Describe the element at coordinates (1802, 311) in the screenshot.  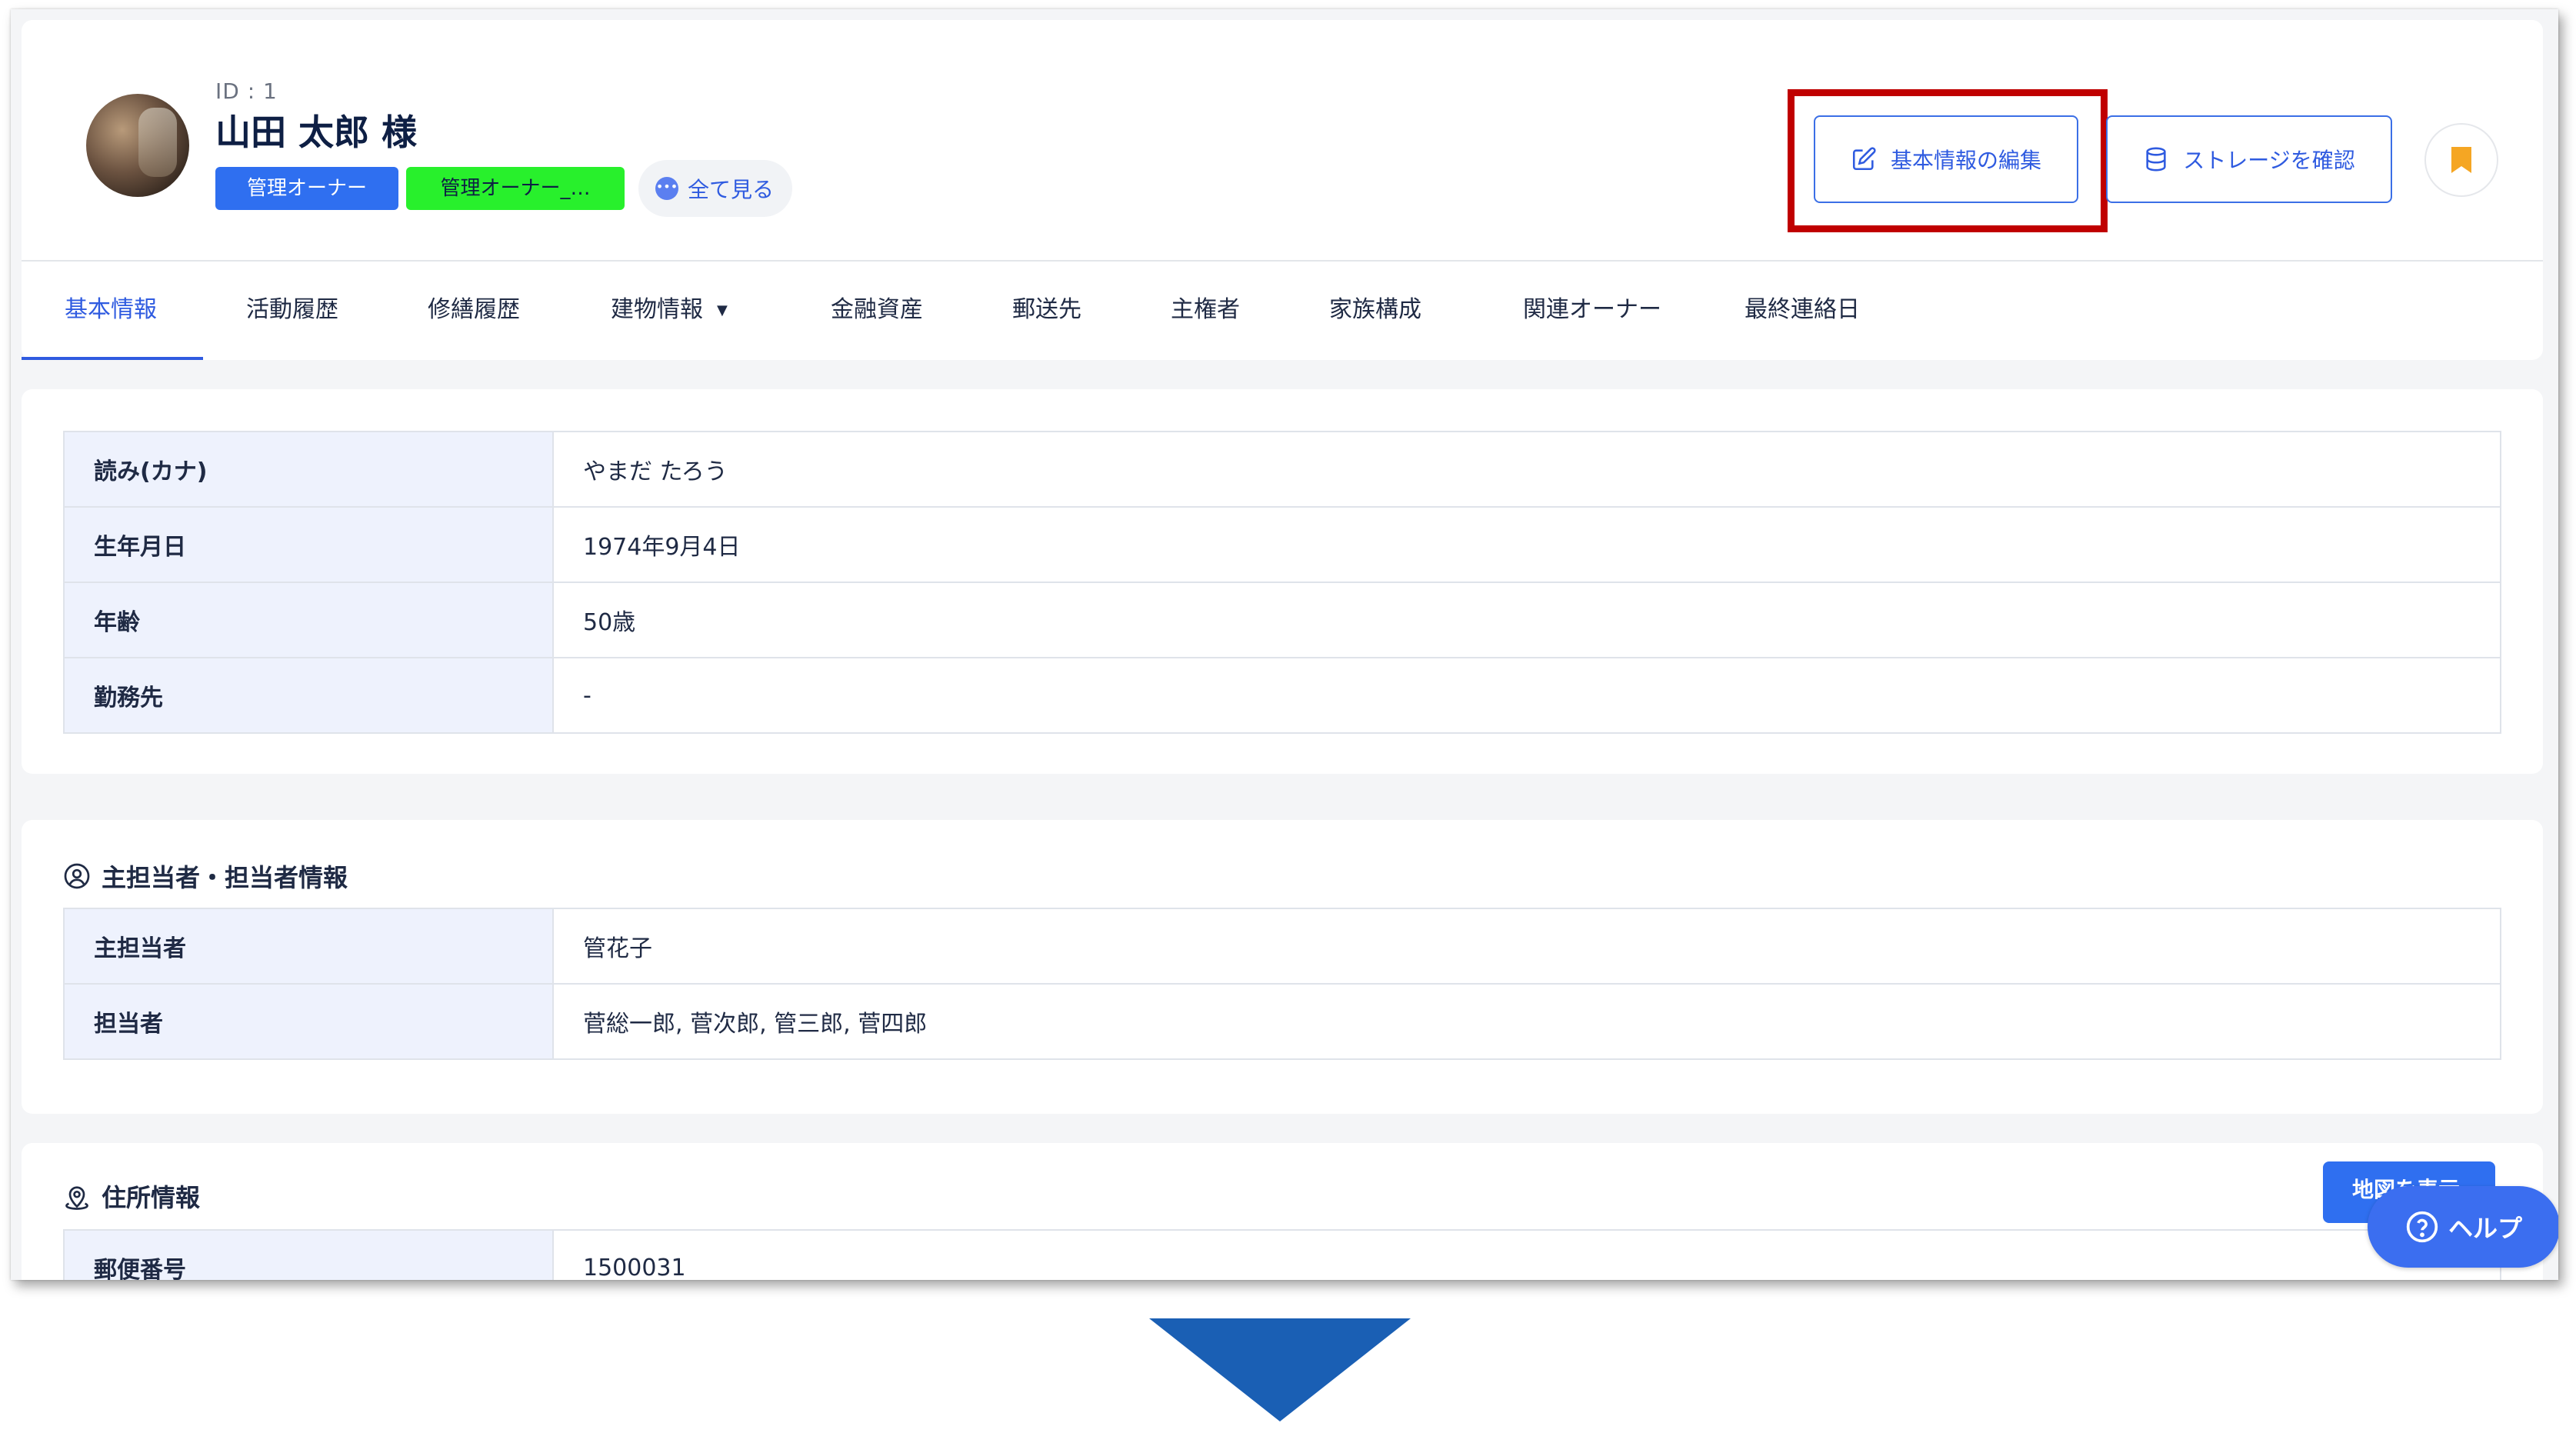
I see `tab-last-contact: 最終連絡日` at that location.